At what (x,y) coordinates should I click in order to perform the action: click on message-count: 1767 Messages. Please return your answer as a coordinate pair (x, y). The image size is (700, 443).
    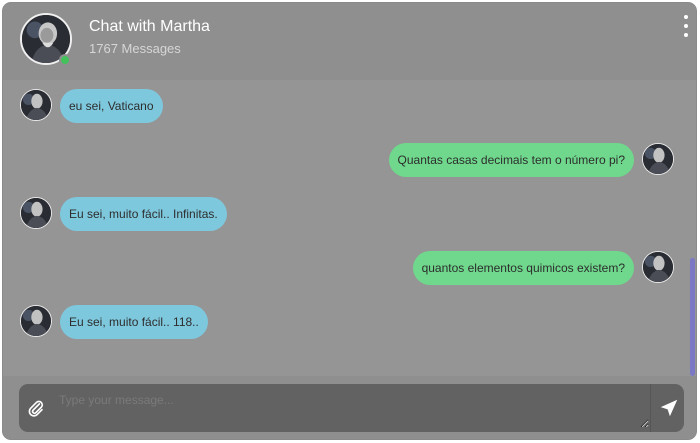
    Looking at the image, I should click on (135, 48).